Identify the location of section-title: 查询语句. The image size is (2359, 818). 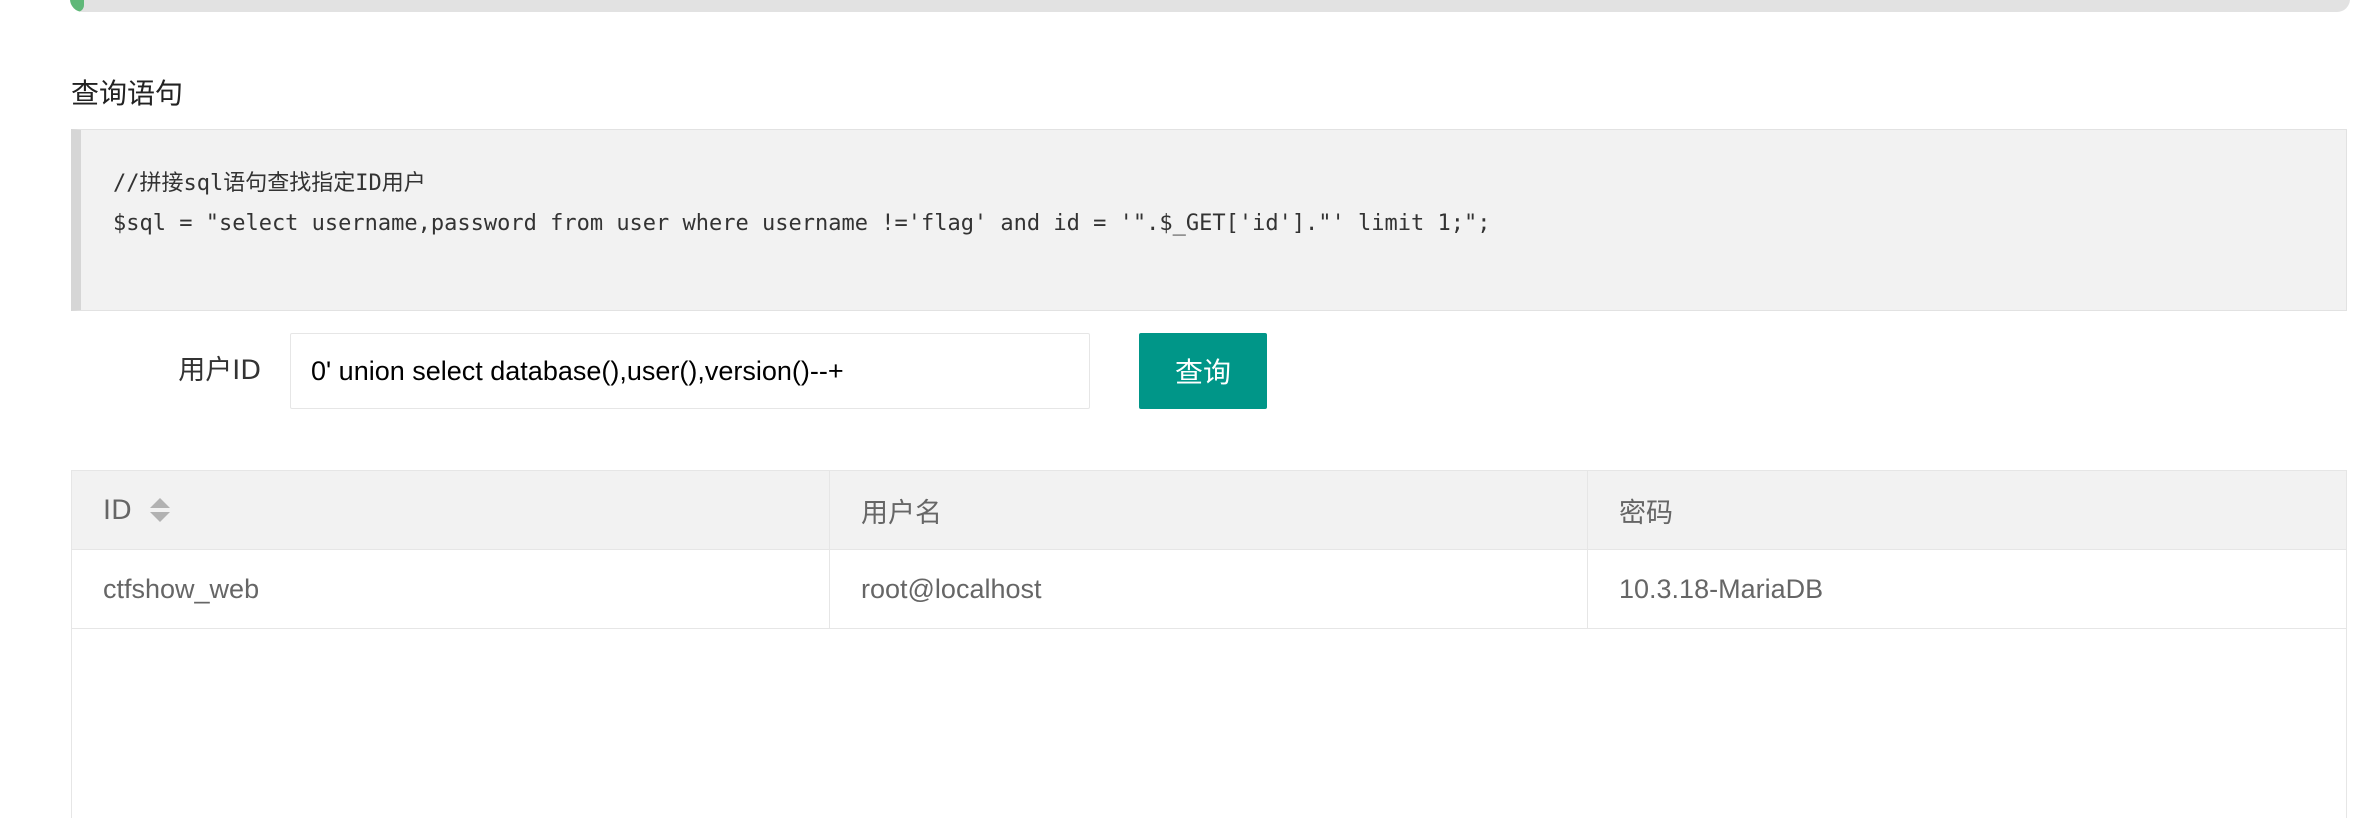
(127, 93).